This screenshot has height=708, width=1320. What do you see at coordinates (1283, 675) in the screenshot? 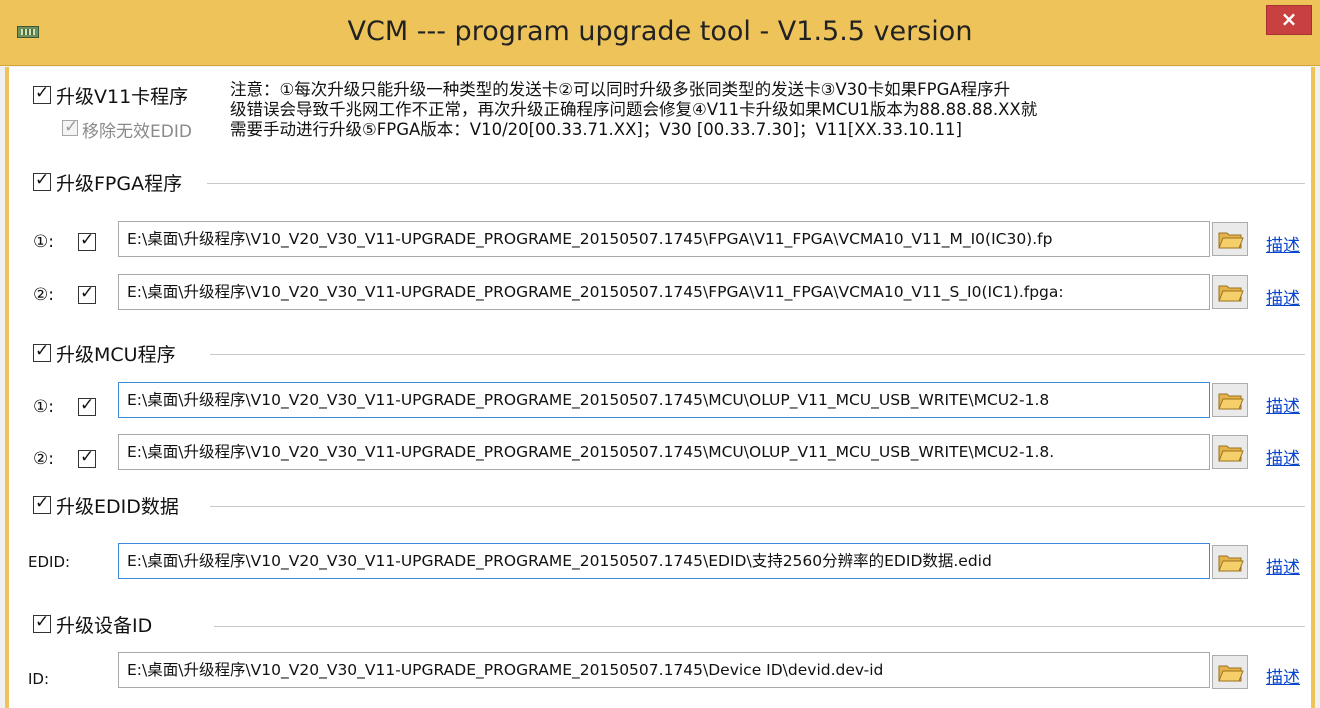
I see `device-id-desc-link: 描述` at bounding box center [1283, 675].